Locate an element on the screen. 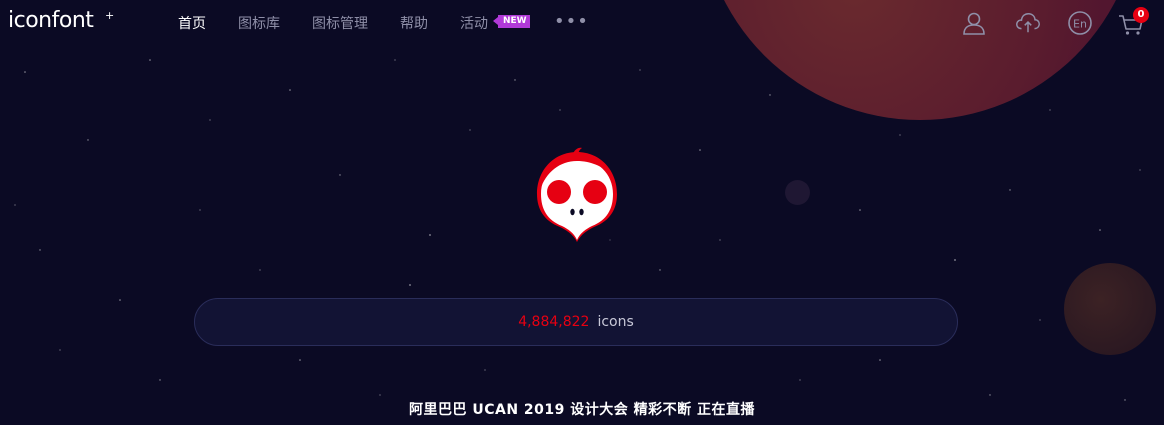 This screenshot has height=425, width=1164. user-icon is located at coordinates (974, 23).